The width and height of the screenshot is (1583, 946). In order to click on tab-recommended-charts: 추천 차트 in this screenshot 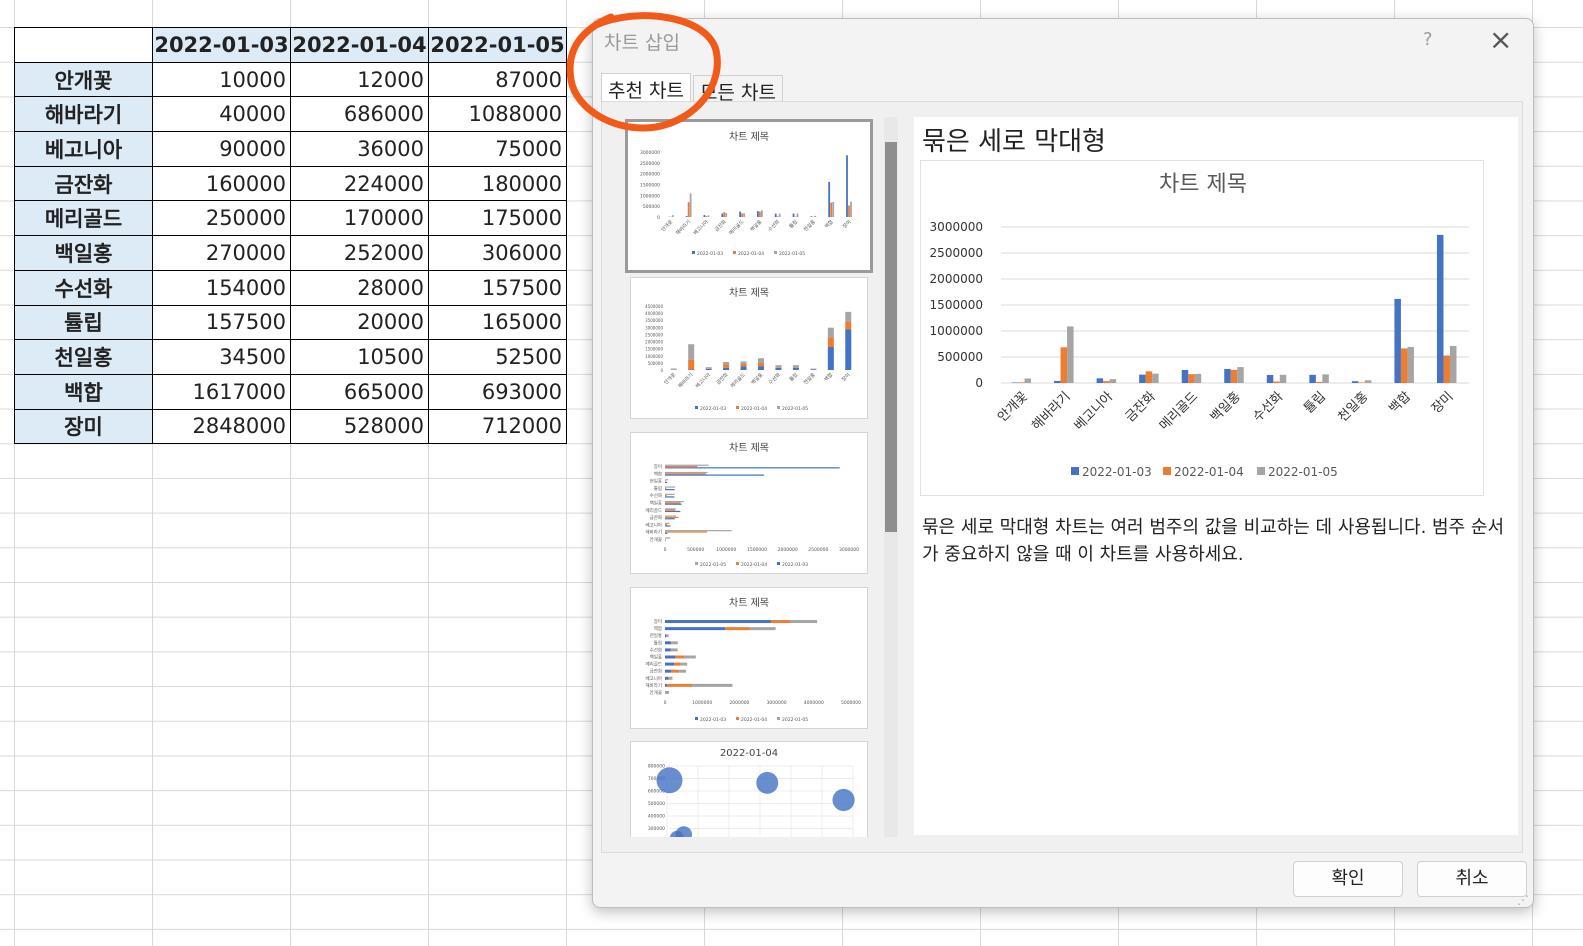, I will do `click(646, 88)`.